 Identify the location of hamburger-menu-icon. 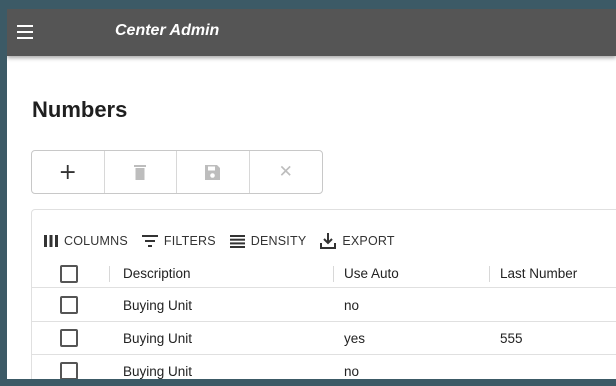
(26, 32).